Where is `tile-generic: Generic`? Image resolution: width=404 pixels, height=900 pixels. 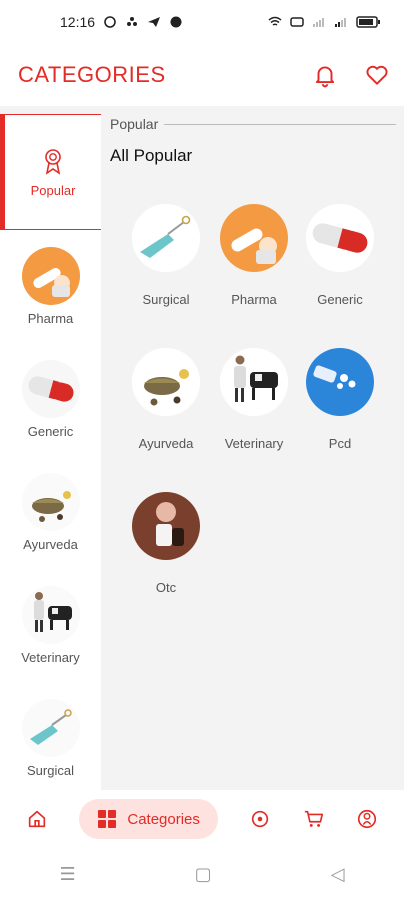 tile-generic: Generic is located at coordinates (340, 255).